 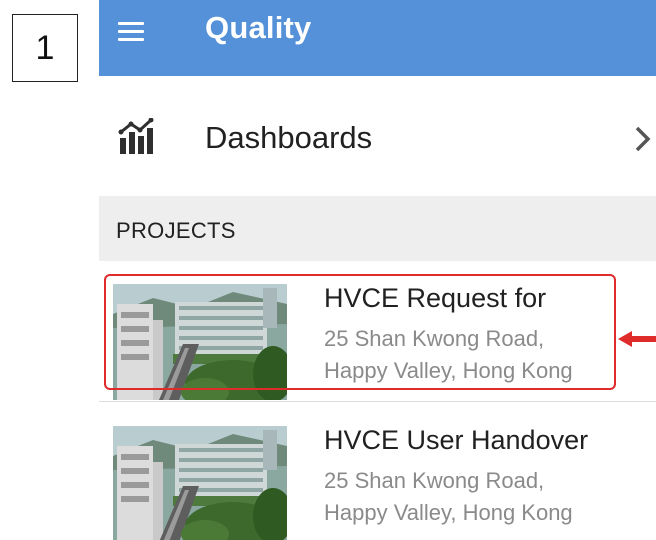 What do you see at coordinates (289, 137) in the screenshot?
I see `dashboards-label: Dashboards` at bounding box center [289, 137].